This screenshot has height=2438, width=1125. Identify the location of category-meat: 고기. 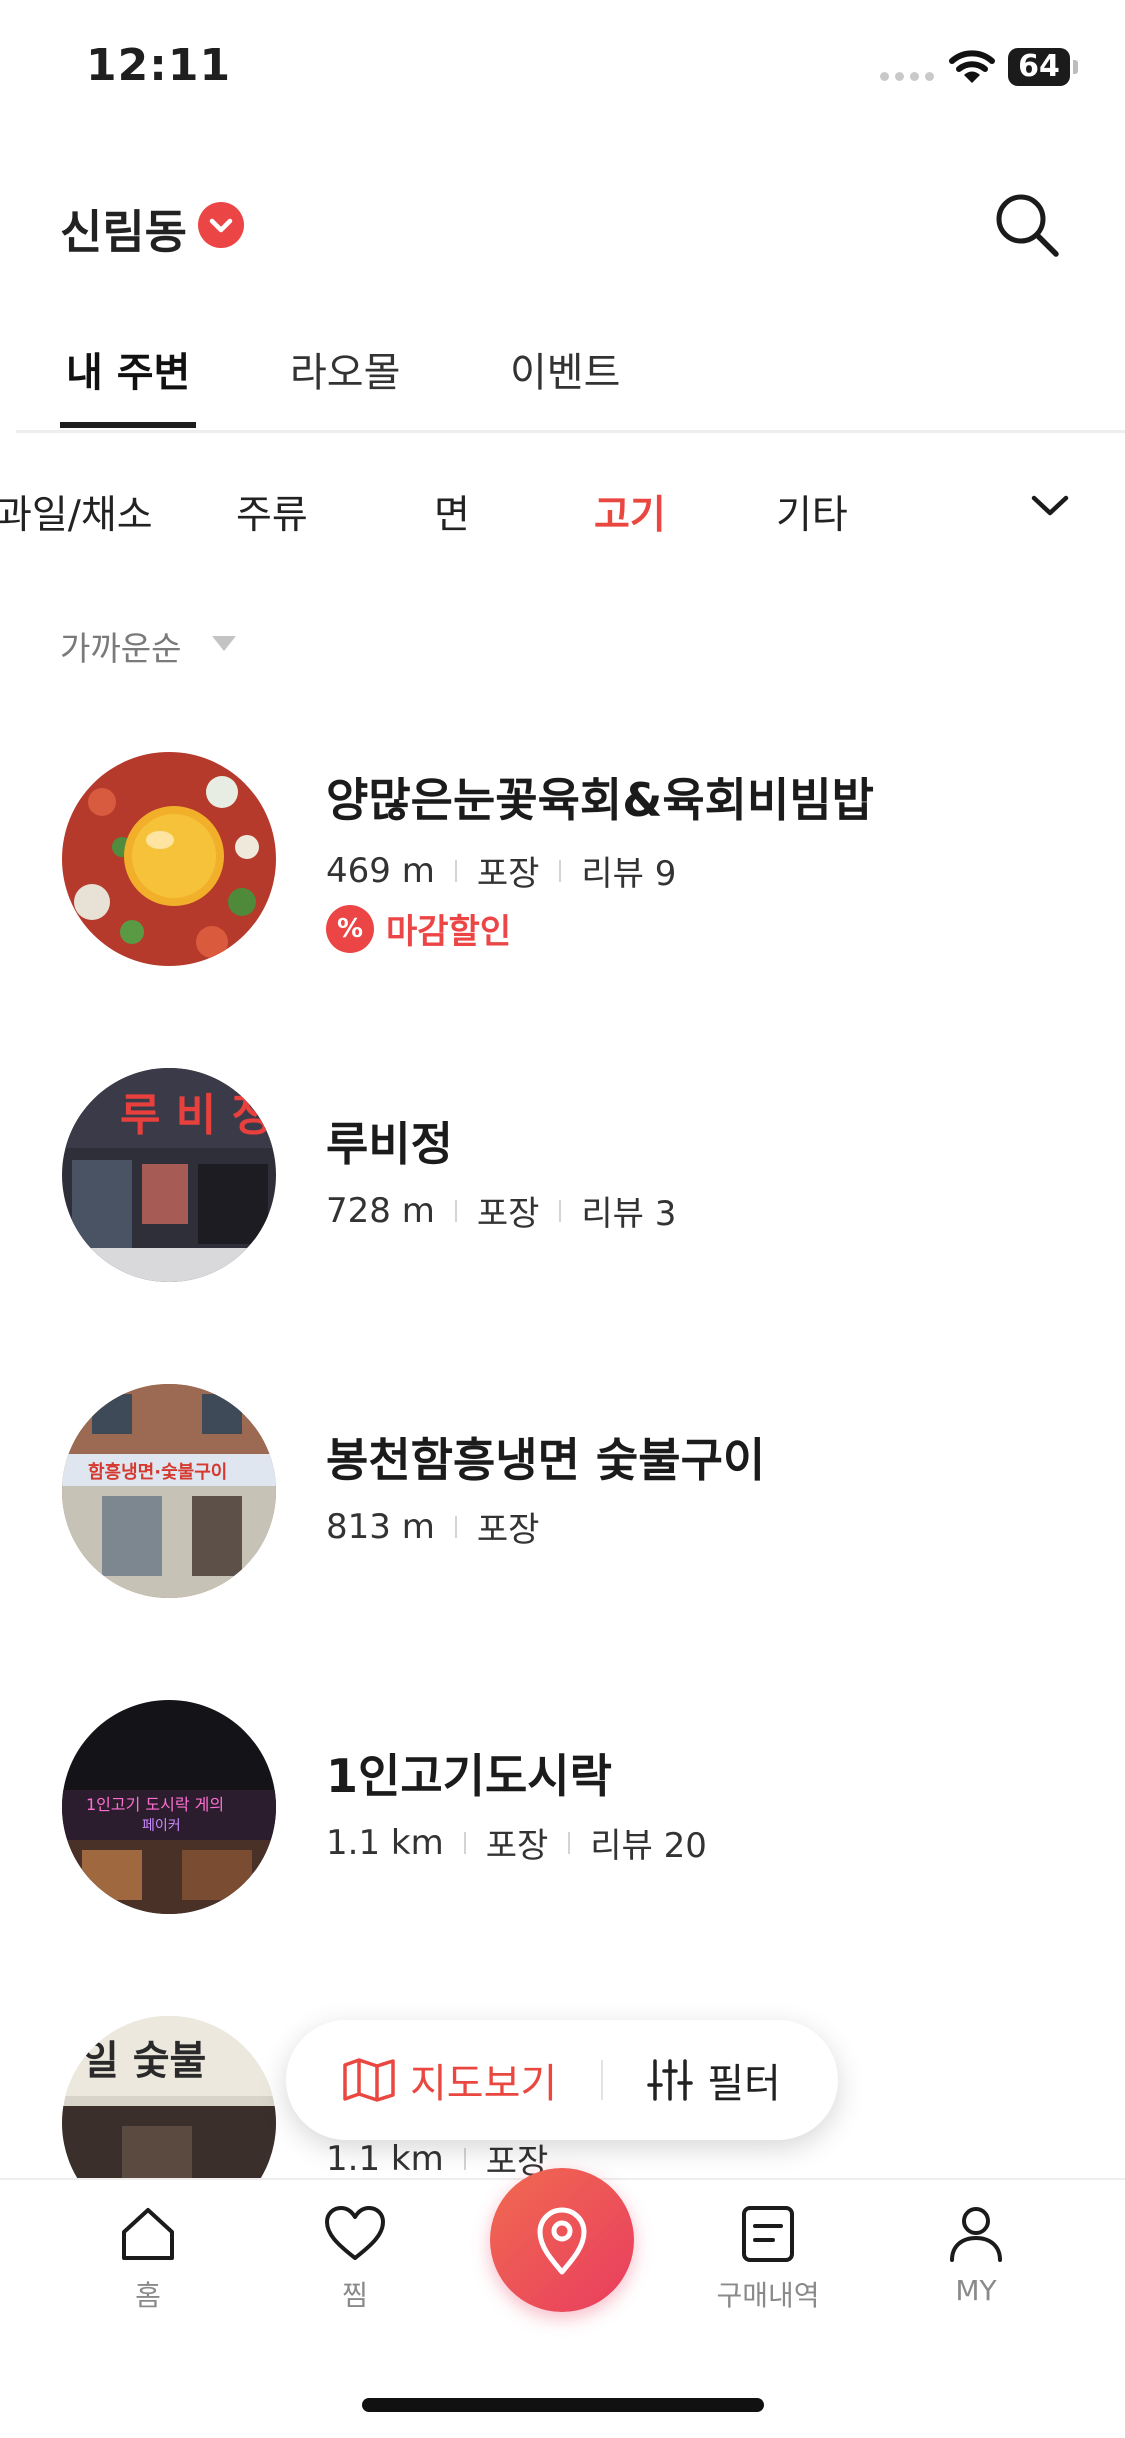
(630, 512).